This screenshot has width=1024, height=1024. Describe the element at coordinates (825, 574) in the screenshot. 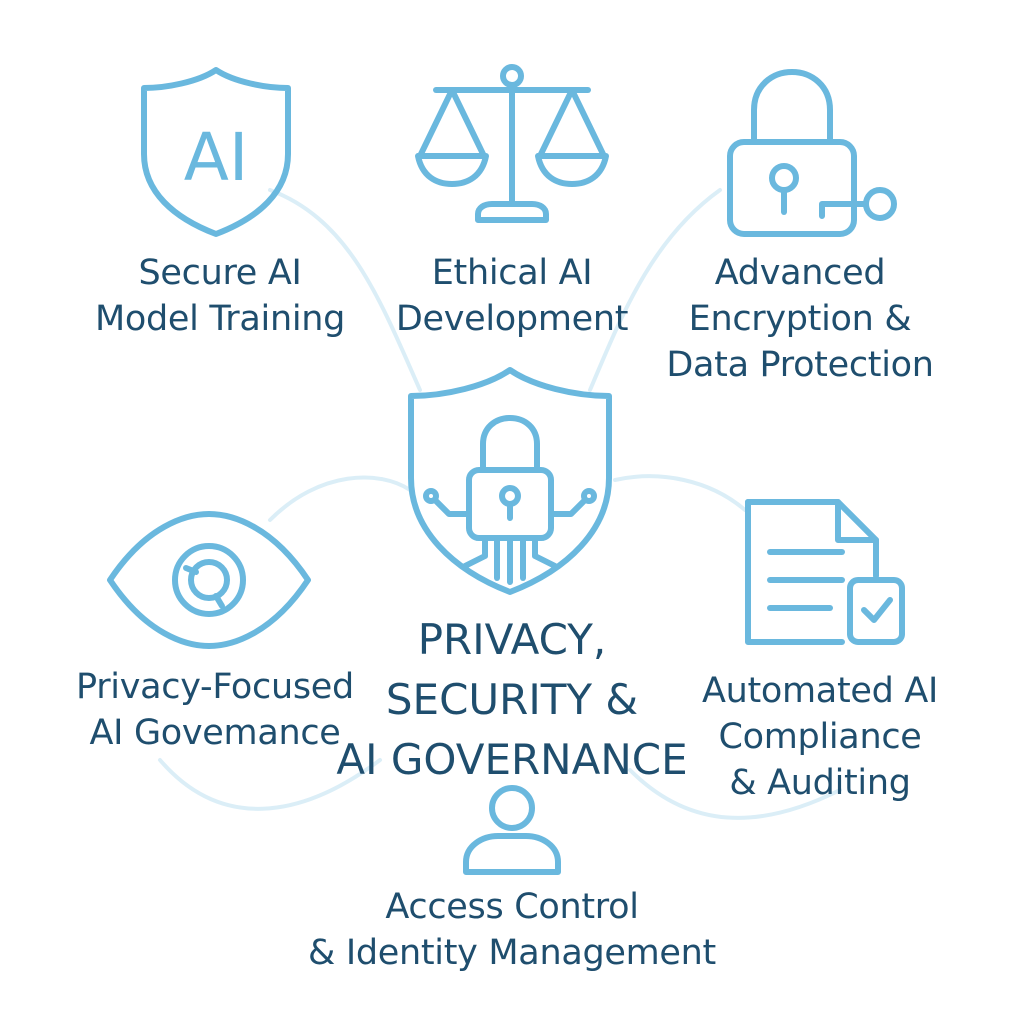

I see `document-checkbox-icon` at that location.